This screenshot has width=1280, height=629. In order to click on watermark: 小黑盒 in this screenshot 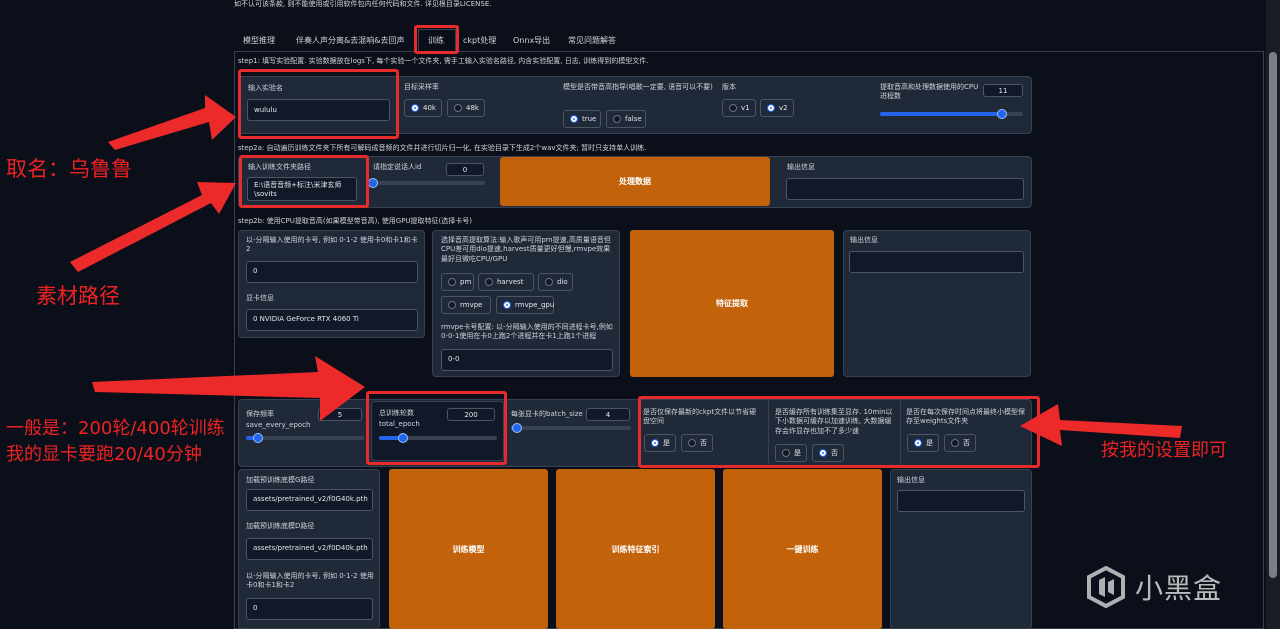, I will do `click(1153, 587)`.